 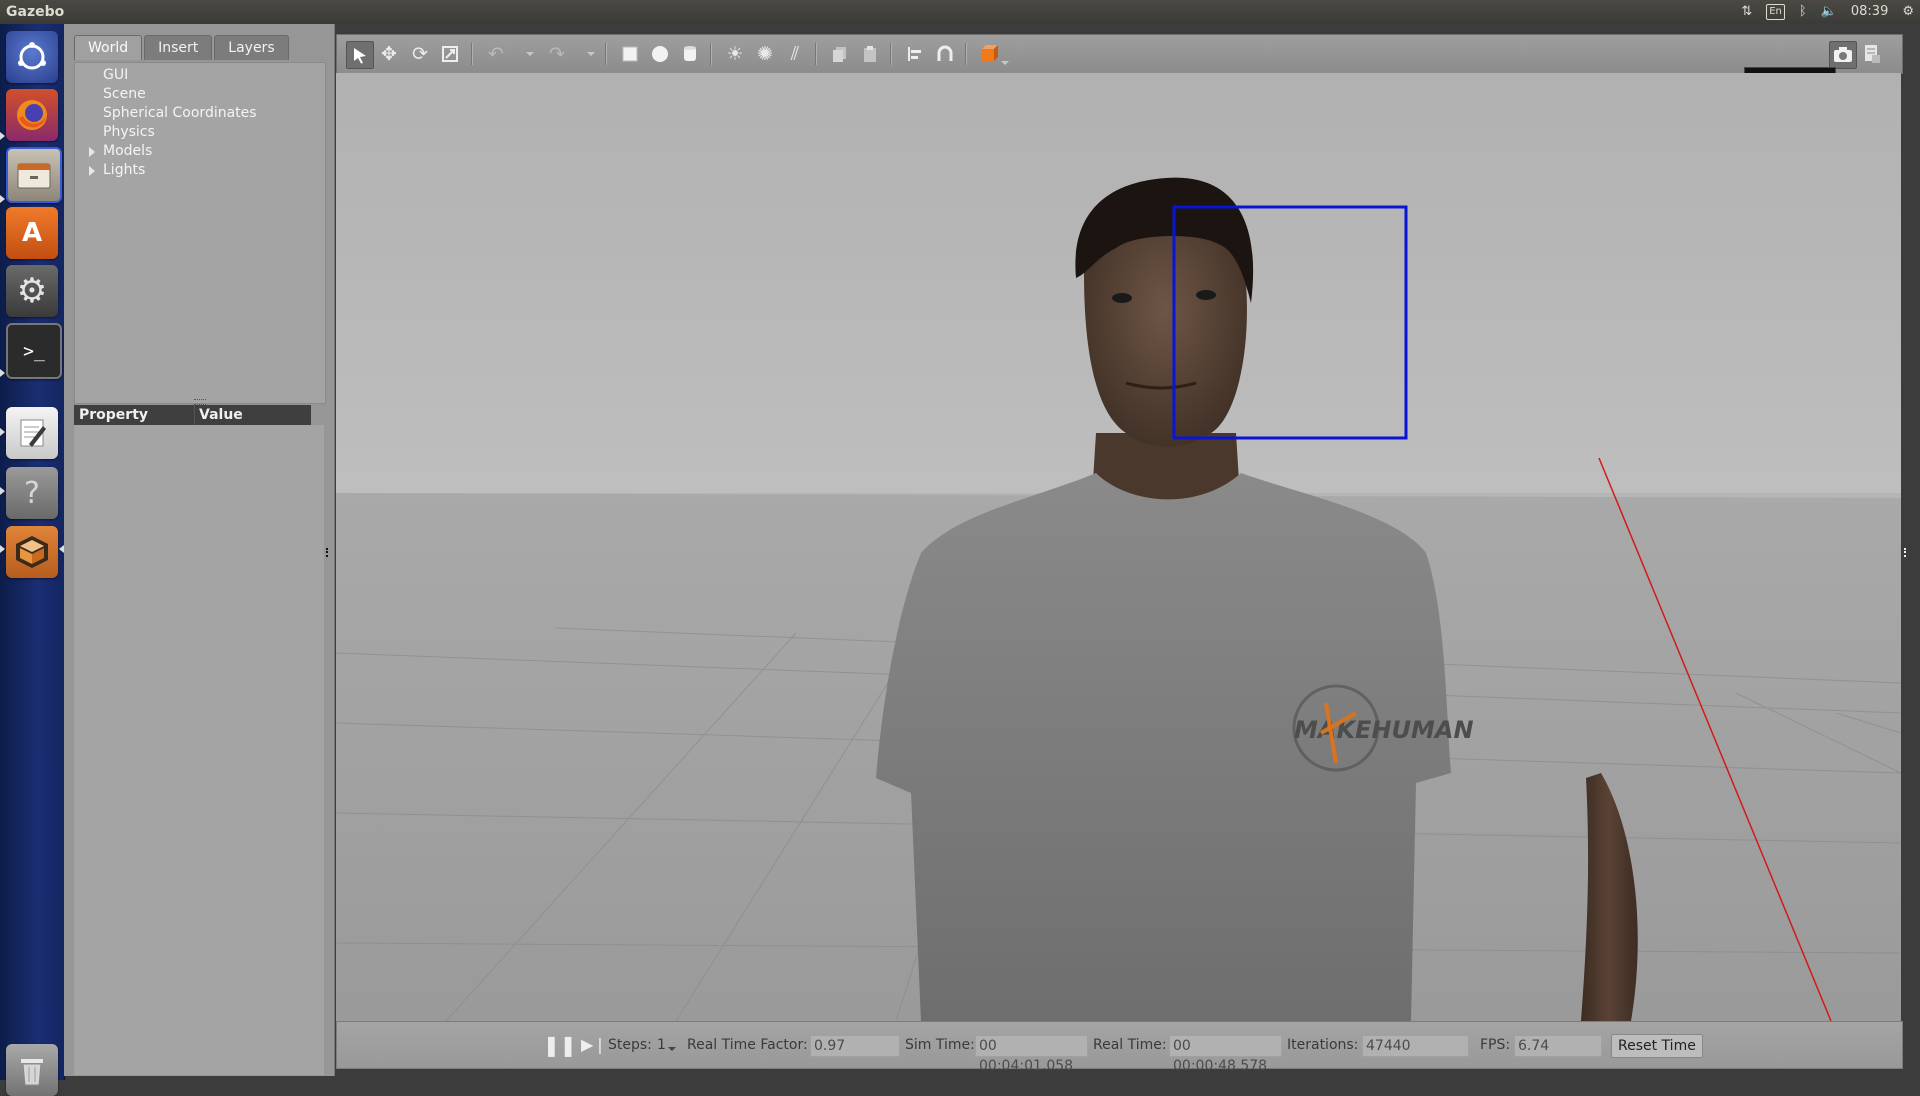 What do you see at coordinates (945, 54) in the screenshot?
I see `snap-icon` at bounding box center [945, 54].